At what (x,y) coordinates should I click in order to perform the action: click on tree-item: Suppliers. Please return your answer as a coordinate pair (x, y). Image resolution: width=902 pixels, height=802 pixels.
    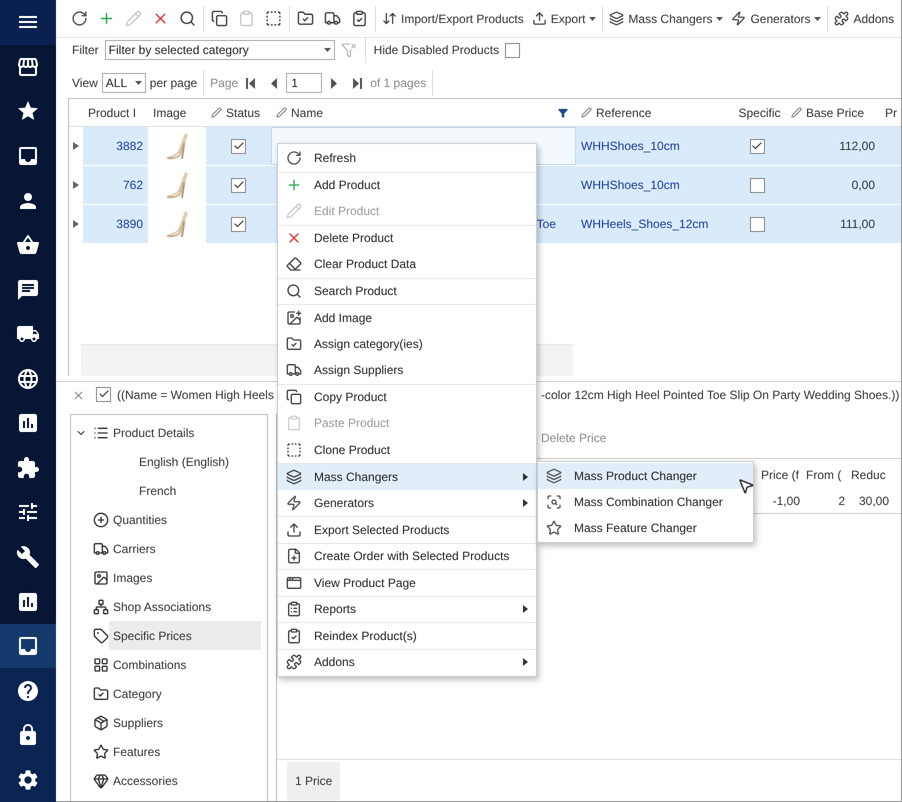
    Looking at the image, I should click on (185, 722).